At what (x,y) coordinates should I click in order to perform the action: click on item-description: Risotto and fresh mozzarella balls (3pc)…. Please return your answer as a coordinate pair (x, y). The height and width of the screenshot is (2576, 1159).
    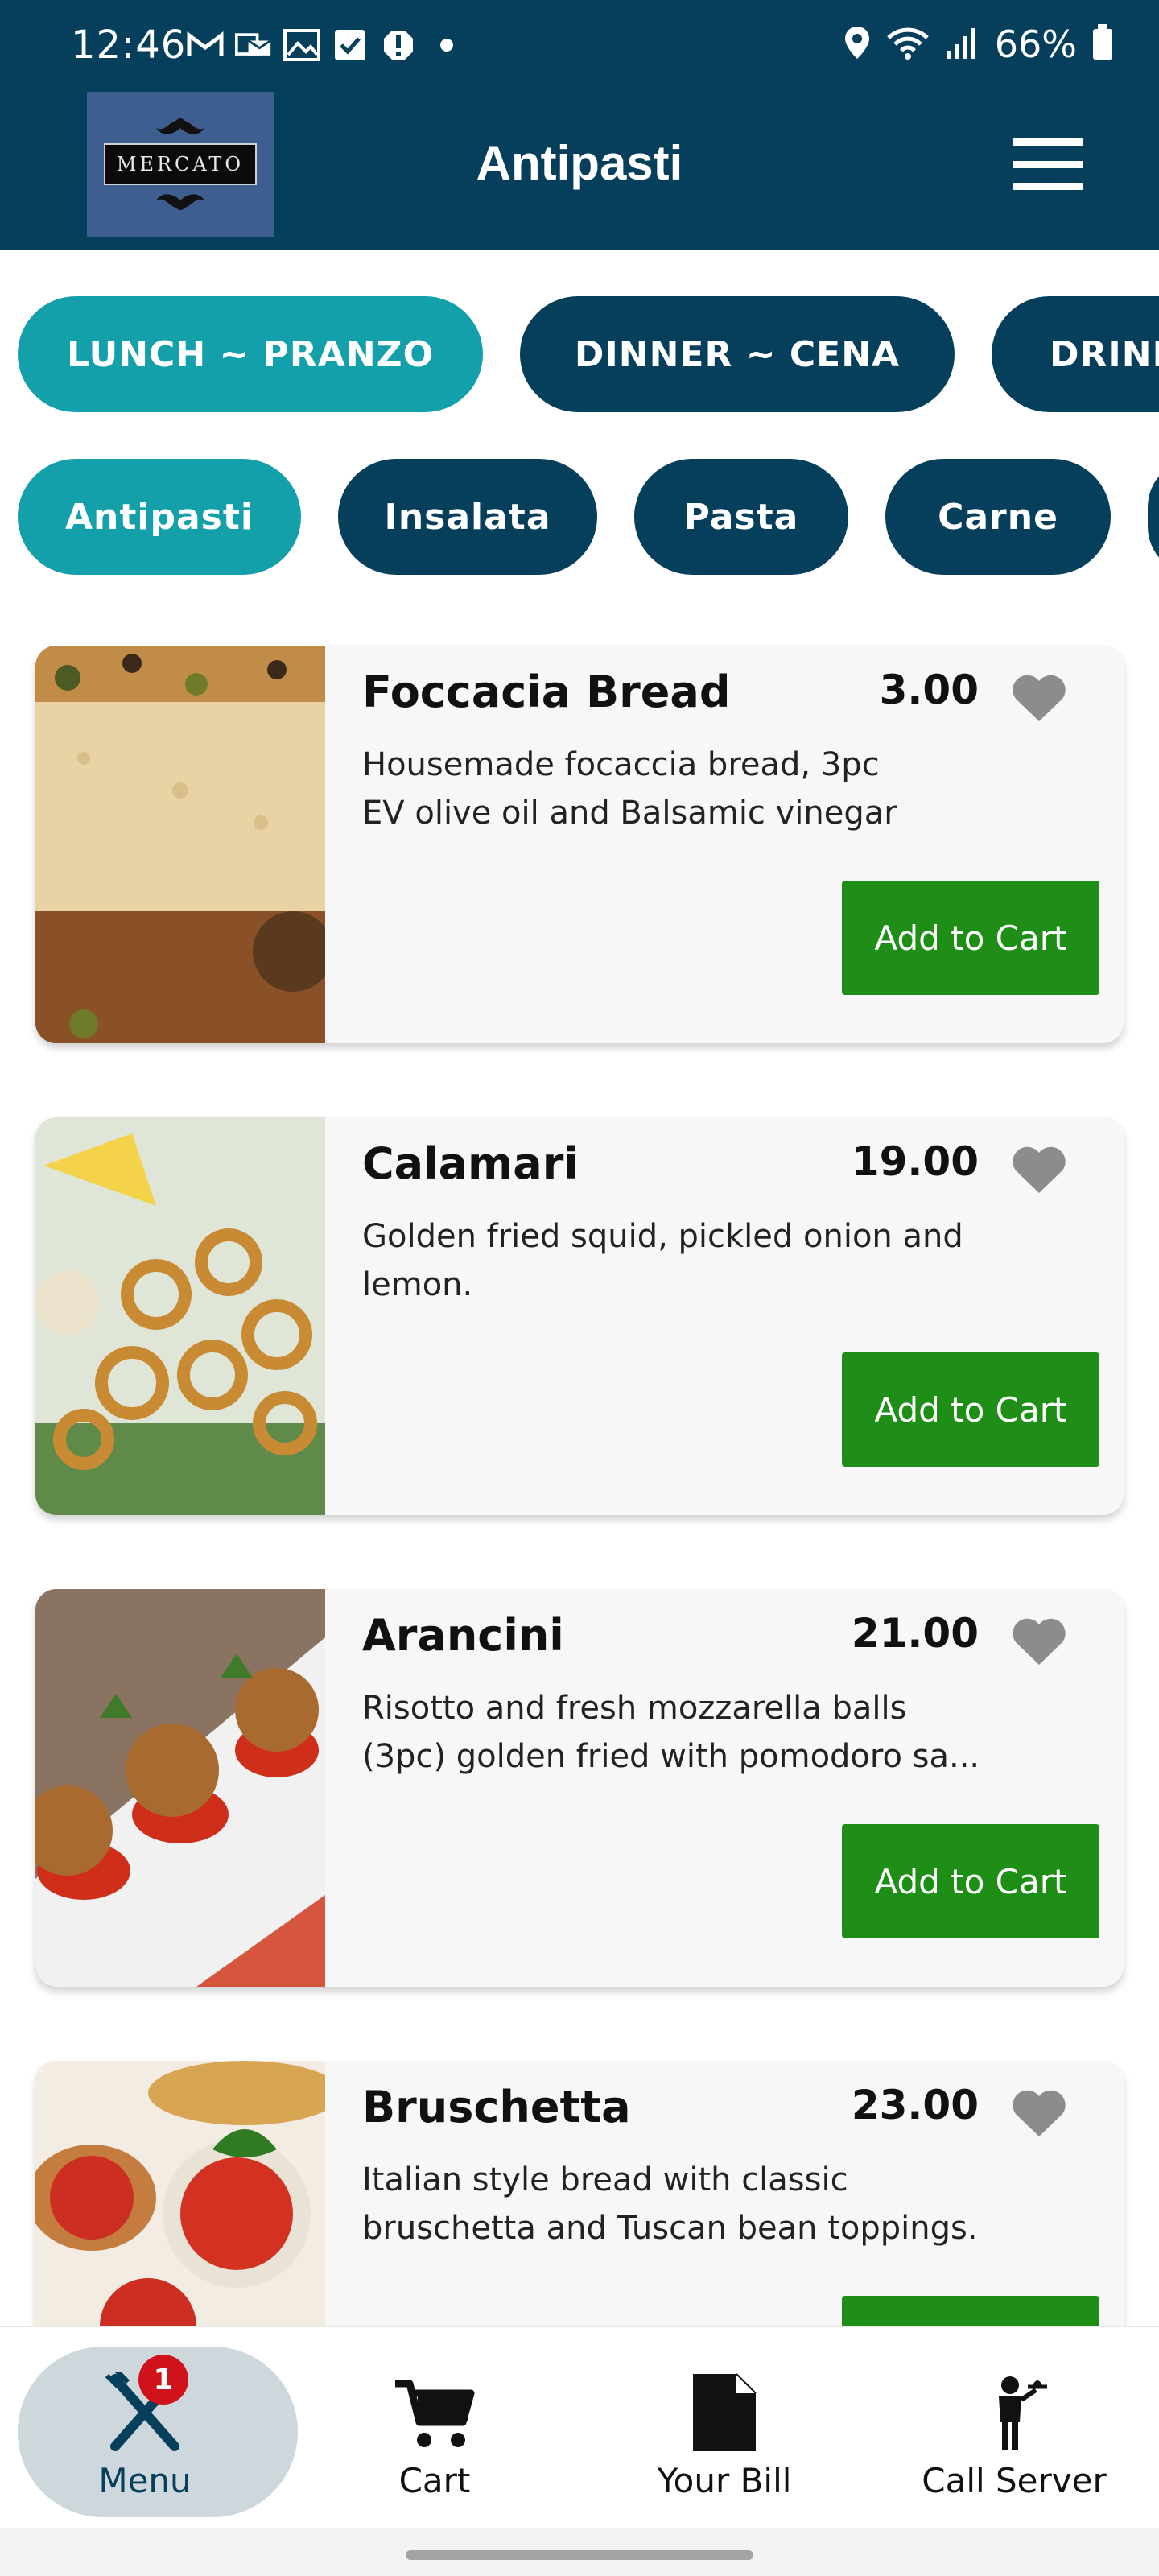
    Looking at the image, I should click on (671, 1732).